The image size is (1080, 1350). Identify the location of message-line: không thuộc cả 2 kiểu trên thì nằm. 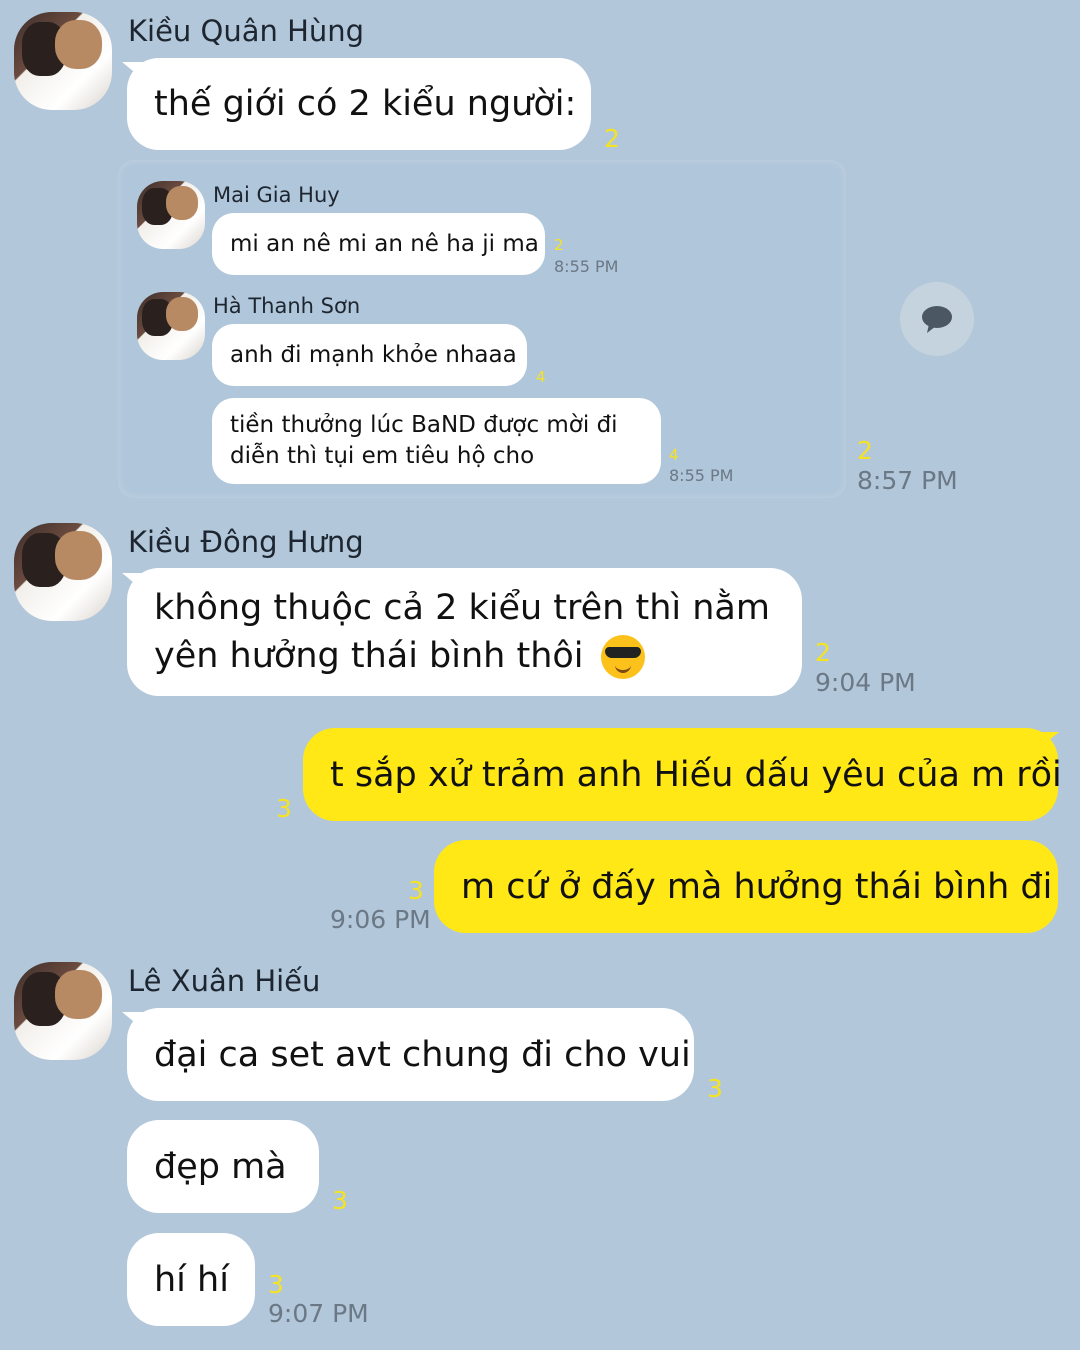
(462, 608).